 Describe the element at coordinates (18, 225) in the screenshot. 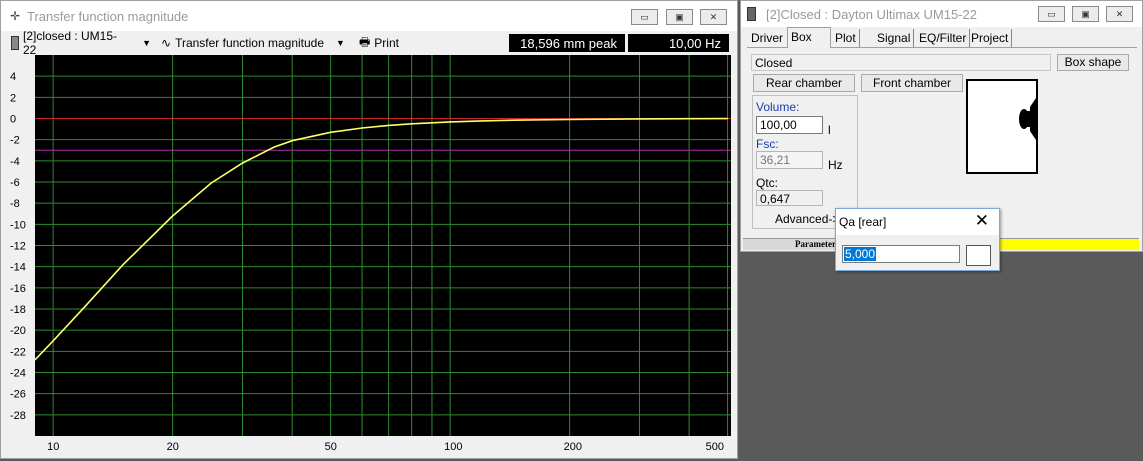

I see `y-tick-label: -10` at that location.